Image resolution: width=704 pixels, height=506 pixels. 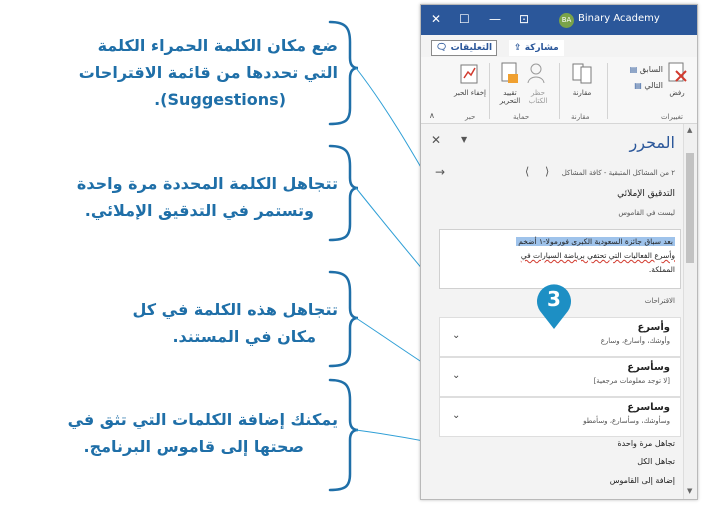 I want to click on suggestion-details: [لا توجد معلومات مرجعية], so click(x=631, y=381).